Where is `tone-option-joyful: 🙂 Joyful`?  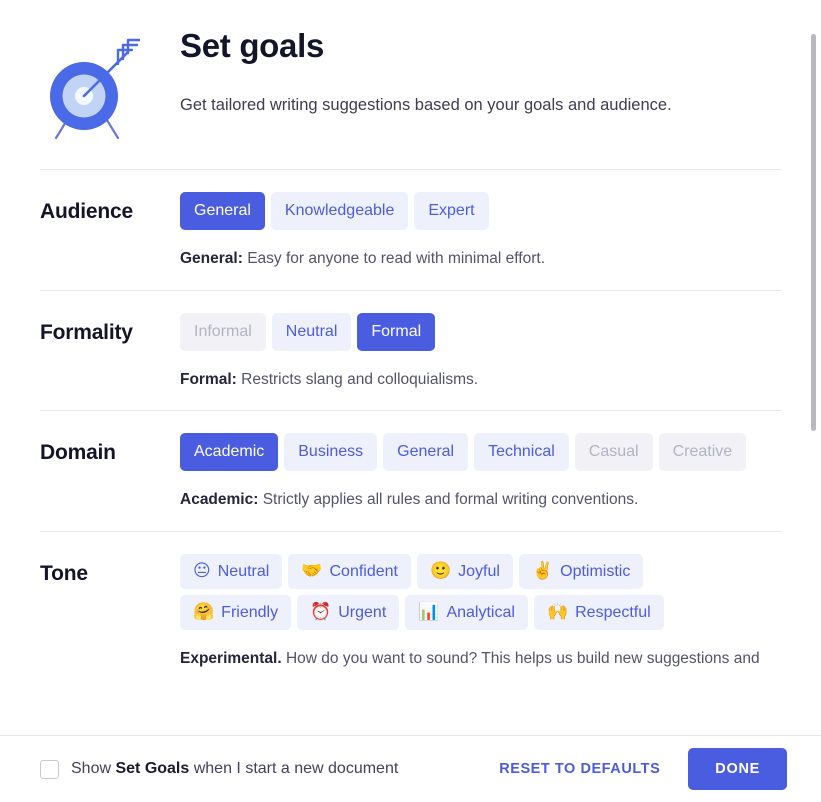 tone-option-joyful: 🙂 Joyful is located at coordinates (464, 572).